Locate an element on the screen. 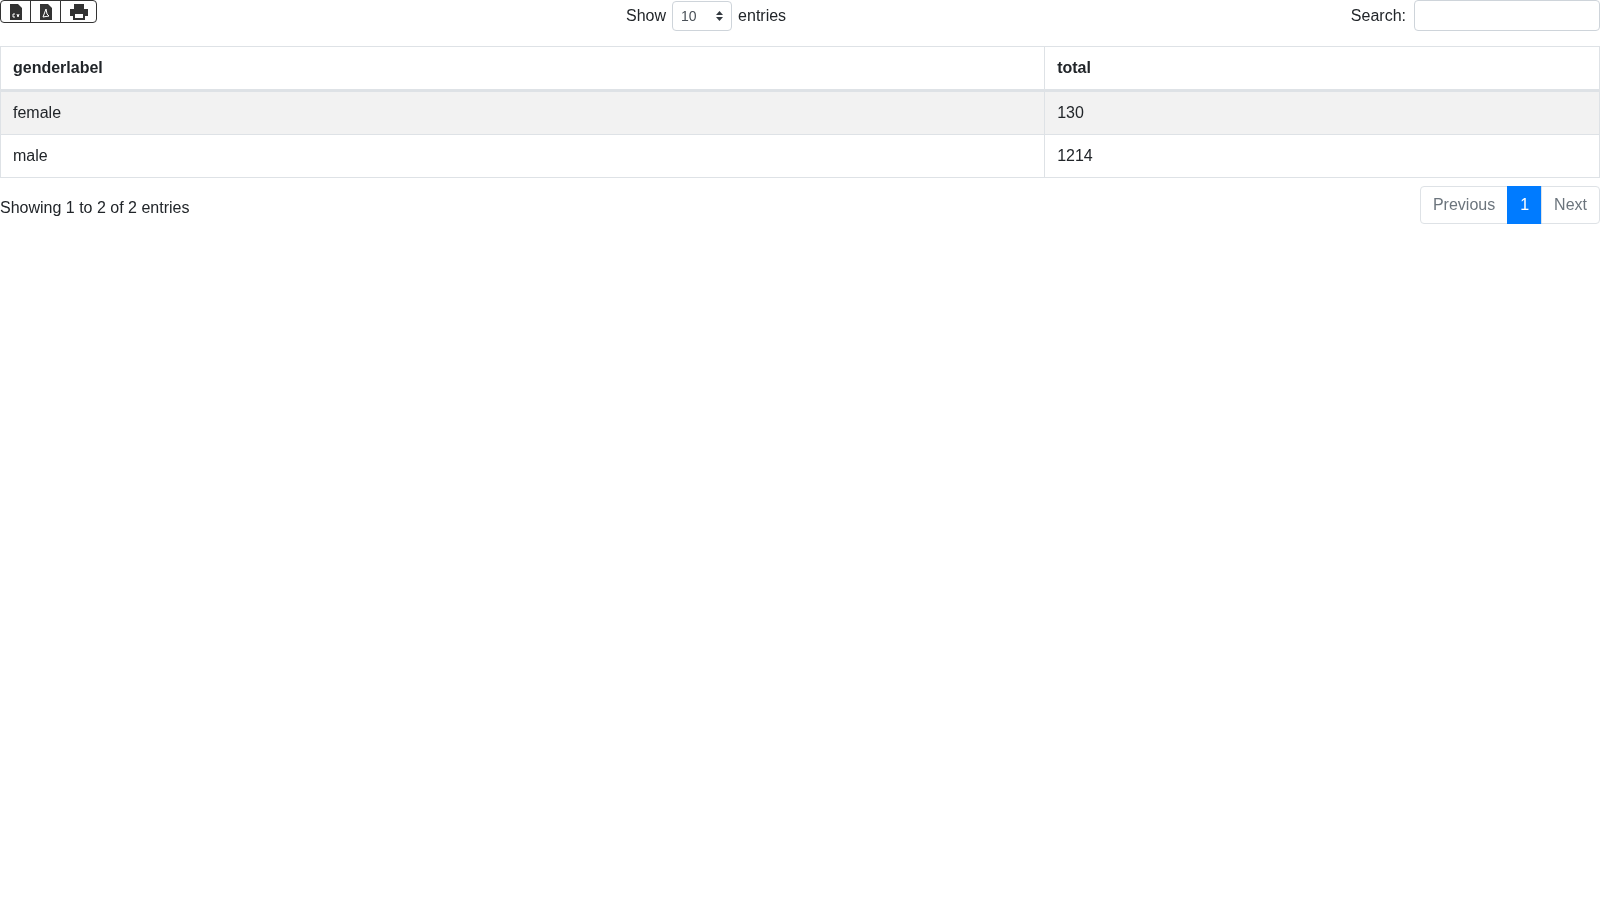  table-cell: male is located at coordinates (522, 156).